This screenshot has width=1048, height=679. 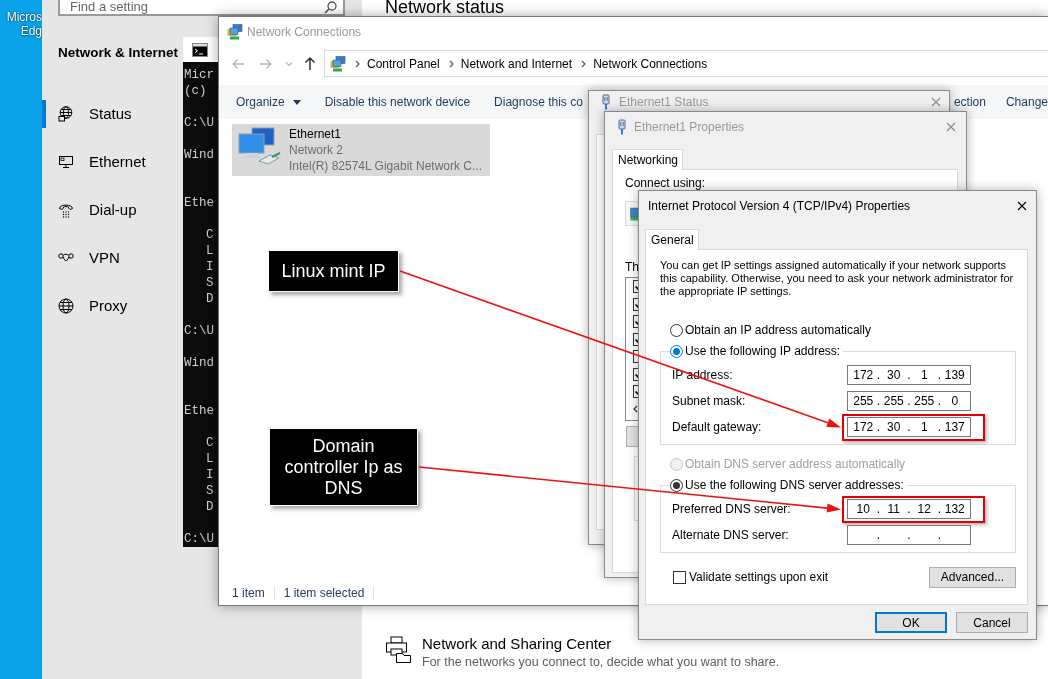 I want to click on field-label: Subnet mask:, so click(x=709, y=401).